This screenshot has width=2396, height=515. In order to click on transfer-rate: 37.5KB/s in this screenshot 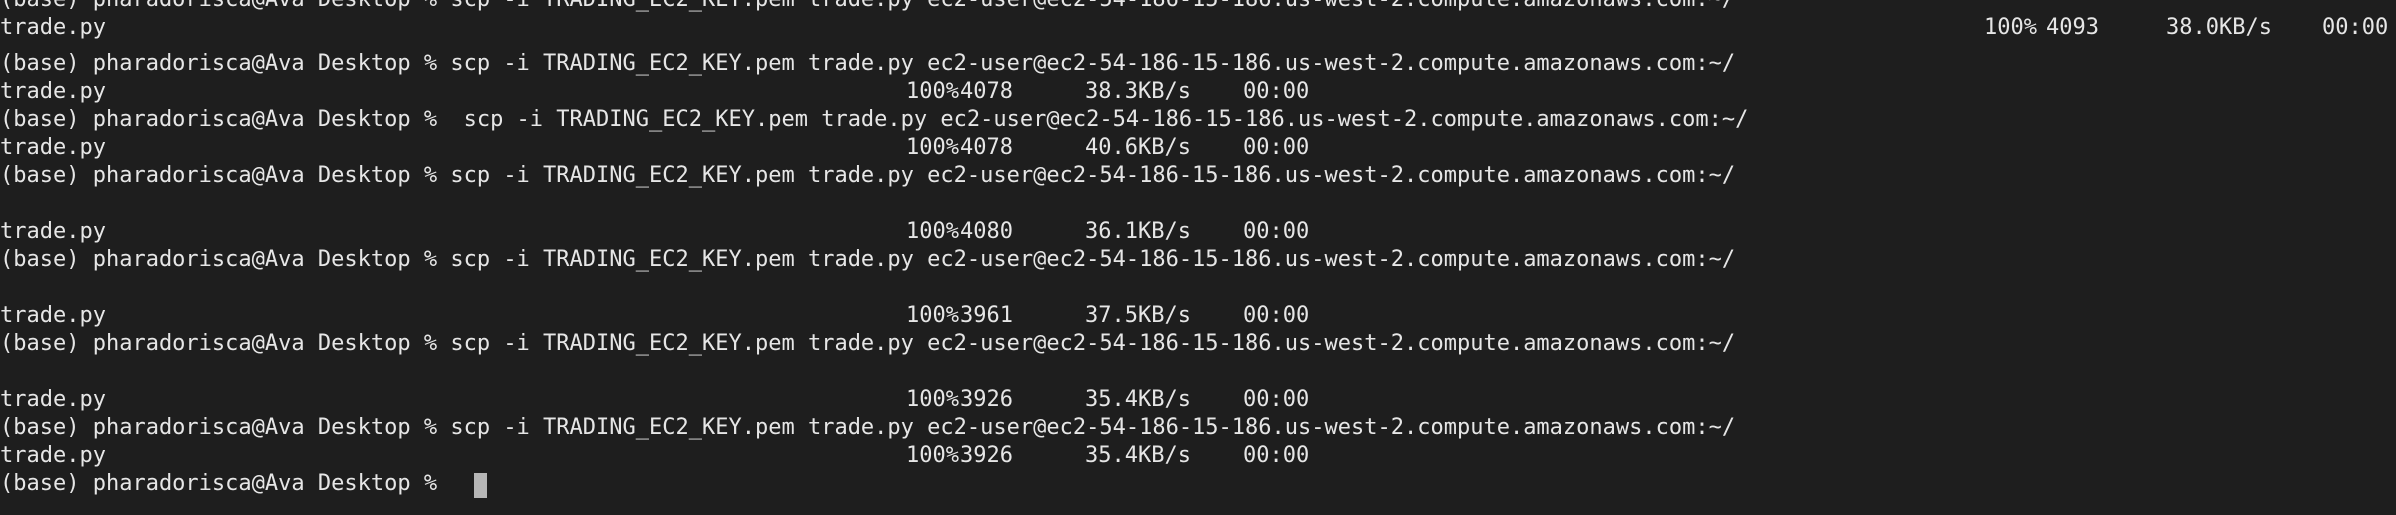, I will do `click(1138, 315)`.